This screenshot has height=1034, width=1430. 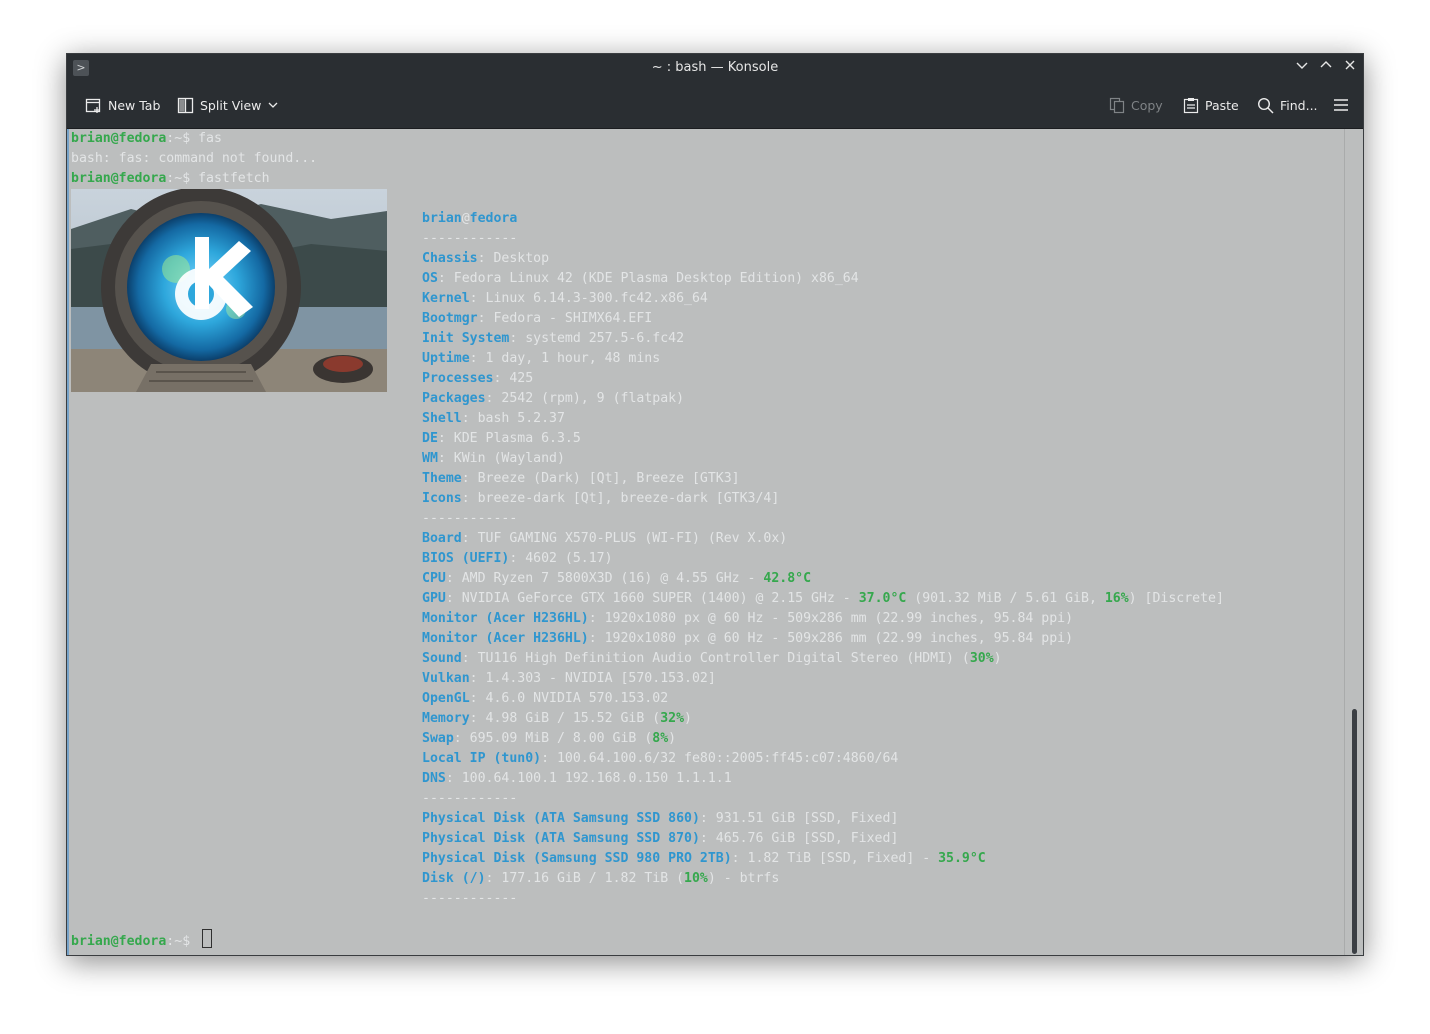 What do you see at coordinates (569, 698) in the screenshot?
I see `ff-value: : 4.6.0 NVIDIA 570.153.02` at bounding box center [569, 698].